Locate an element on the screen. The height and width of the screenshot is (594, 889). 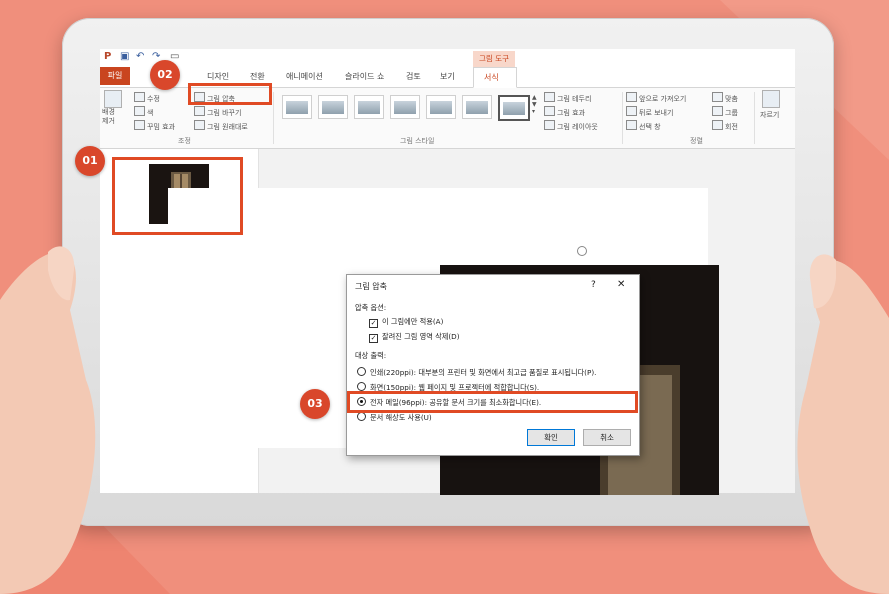
change-picture-button: 그림 바꾸기 is located at coordinates (224, 113).